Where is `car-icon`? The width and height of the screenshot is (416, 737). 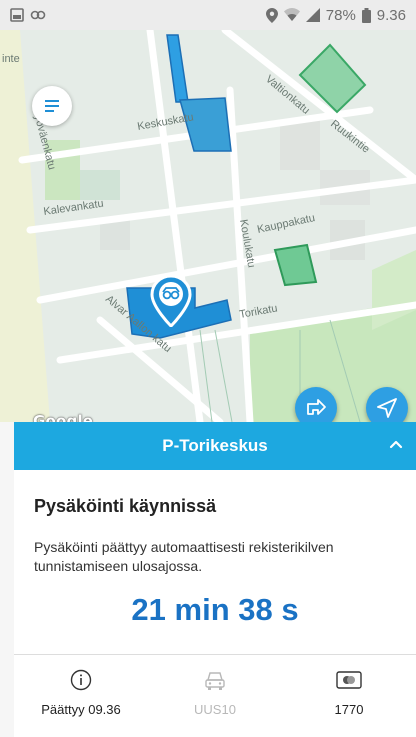 car-icon is located at coordinates (215, 681).